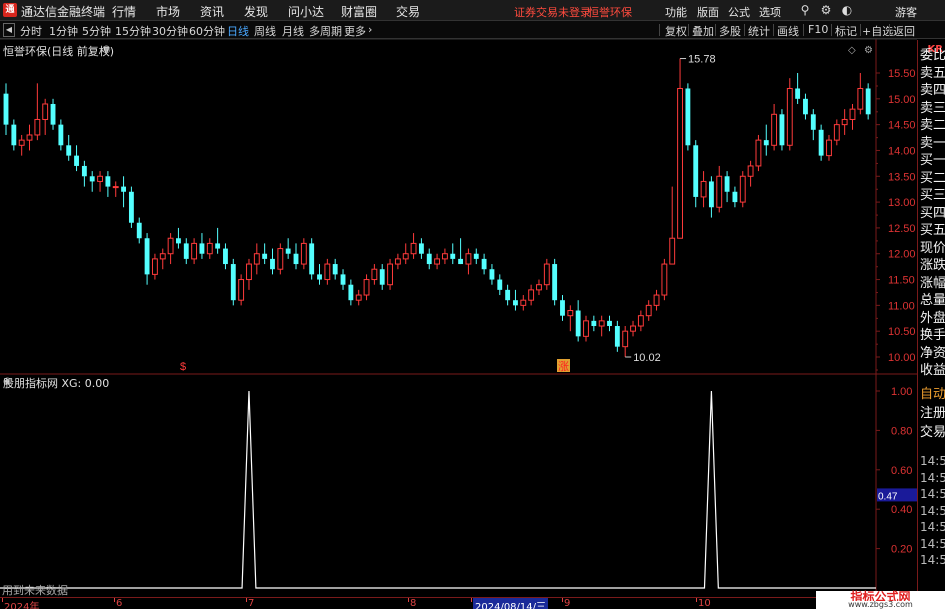 This screenshot has width=945, height=609. I want to click on period-daily: 日线, so click(238, 31).